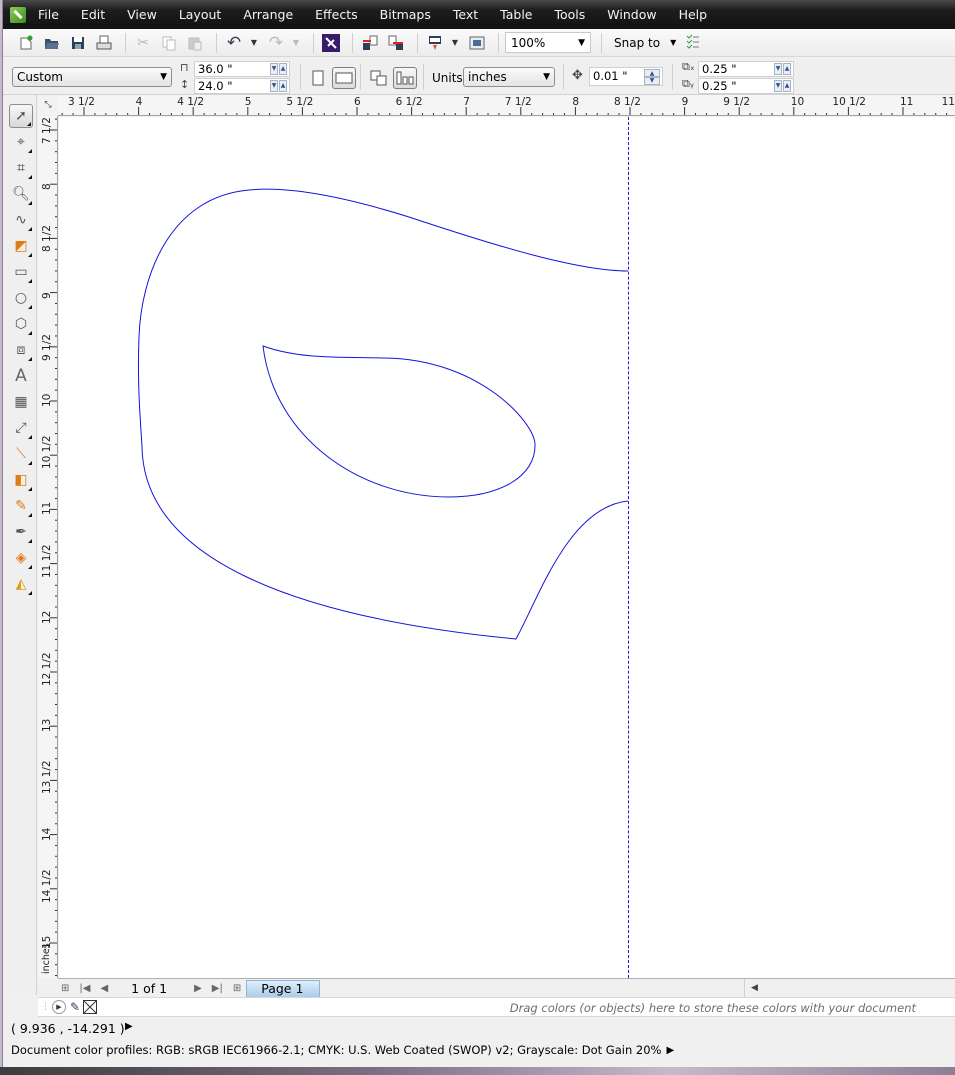  I want to click on nudge-spinner: ▲ ▼, so click(652, 77).